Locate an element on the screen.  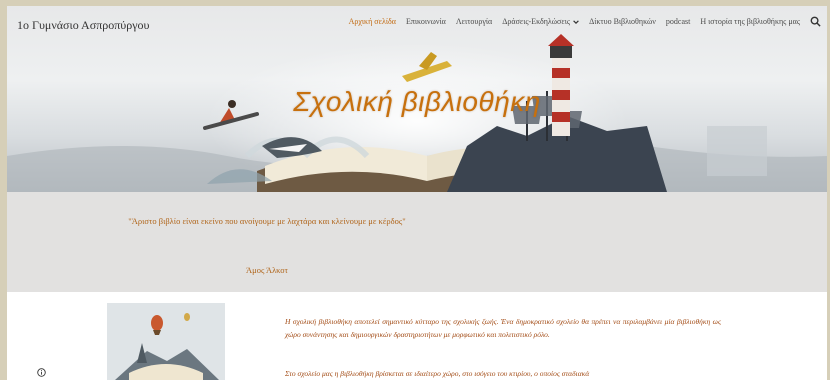
site-title: 1ο Γυμνάσιο Ασπροπύργου is located at coordinates (83, 25).